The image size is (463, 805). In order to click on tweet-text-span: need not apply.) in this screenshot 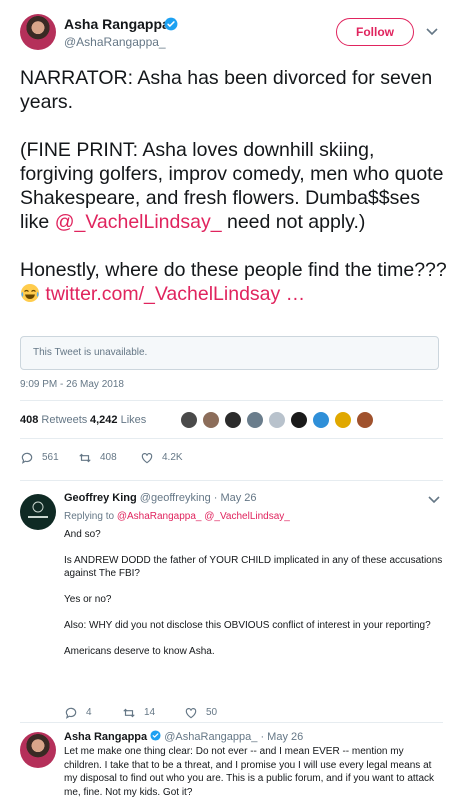, I will do `click(293, 222)`.